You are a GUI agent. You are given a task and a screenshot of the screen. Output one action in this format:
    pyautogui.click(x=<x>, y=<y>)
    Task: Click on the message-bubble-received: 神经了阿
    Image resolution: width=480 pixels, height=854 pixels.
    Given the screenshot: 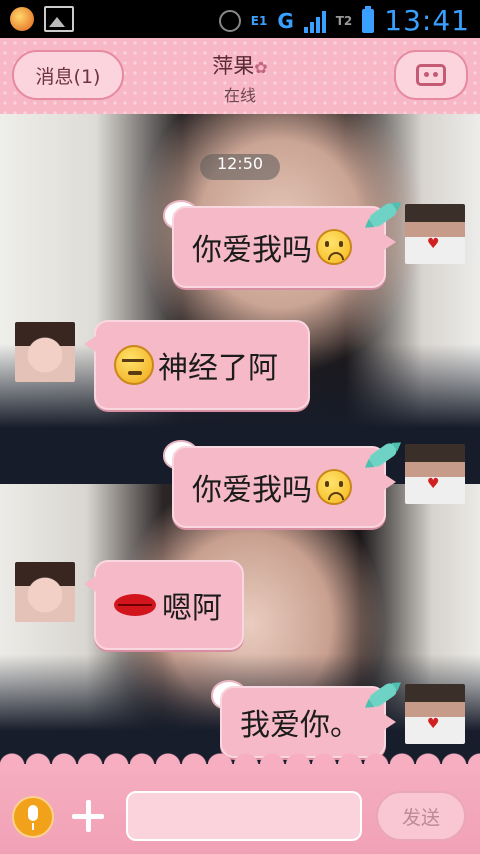 What is the action you would take?
    pyautogui.click(x=197, y=365)
    